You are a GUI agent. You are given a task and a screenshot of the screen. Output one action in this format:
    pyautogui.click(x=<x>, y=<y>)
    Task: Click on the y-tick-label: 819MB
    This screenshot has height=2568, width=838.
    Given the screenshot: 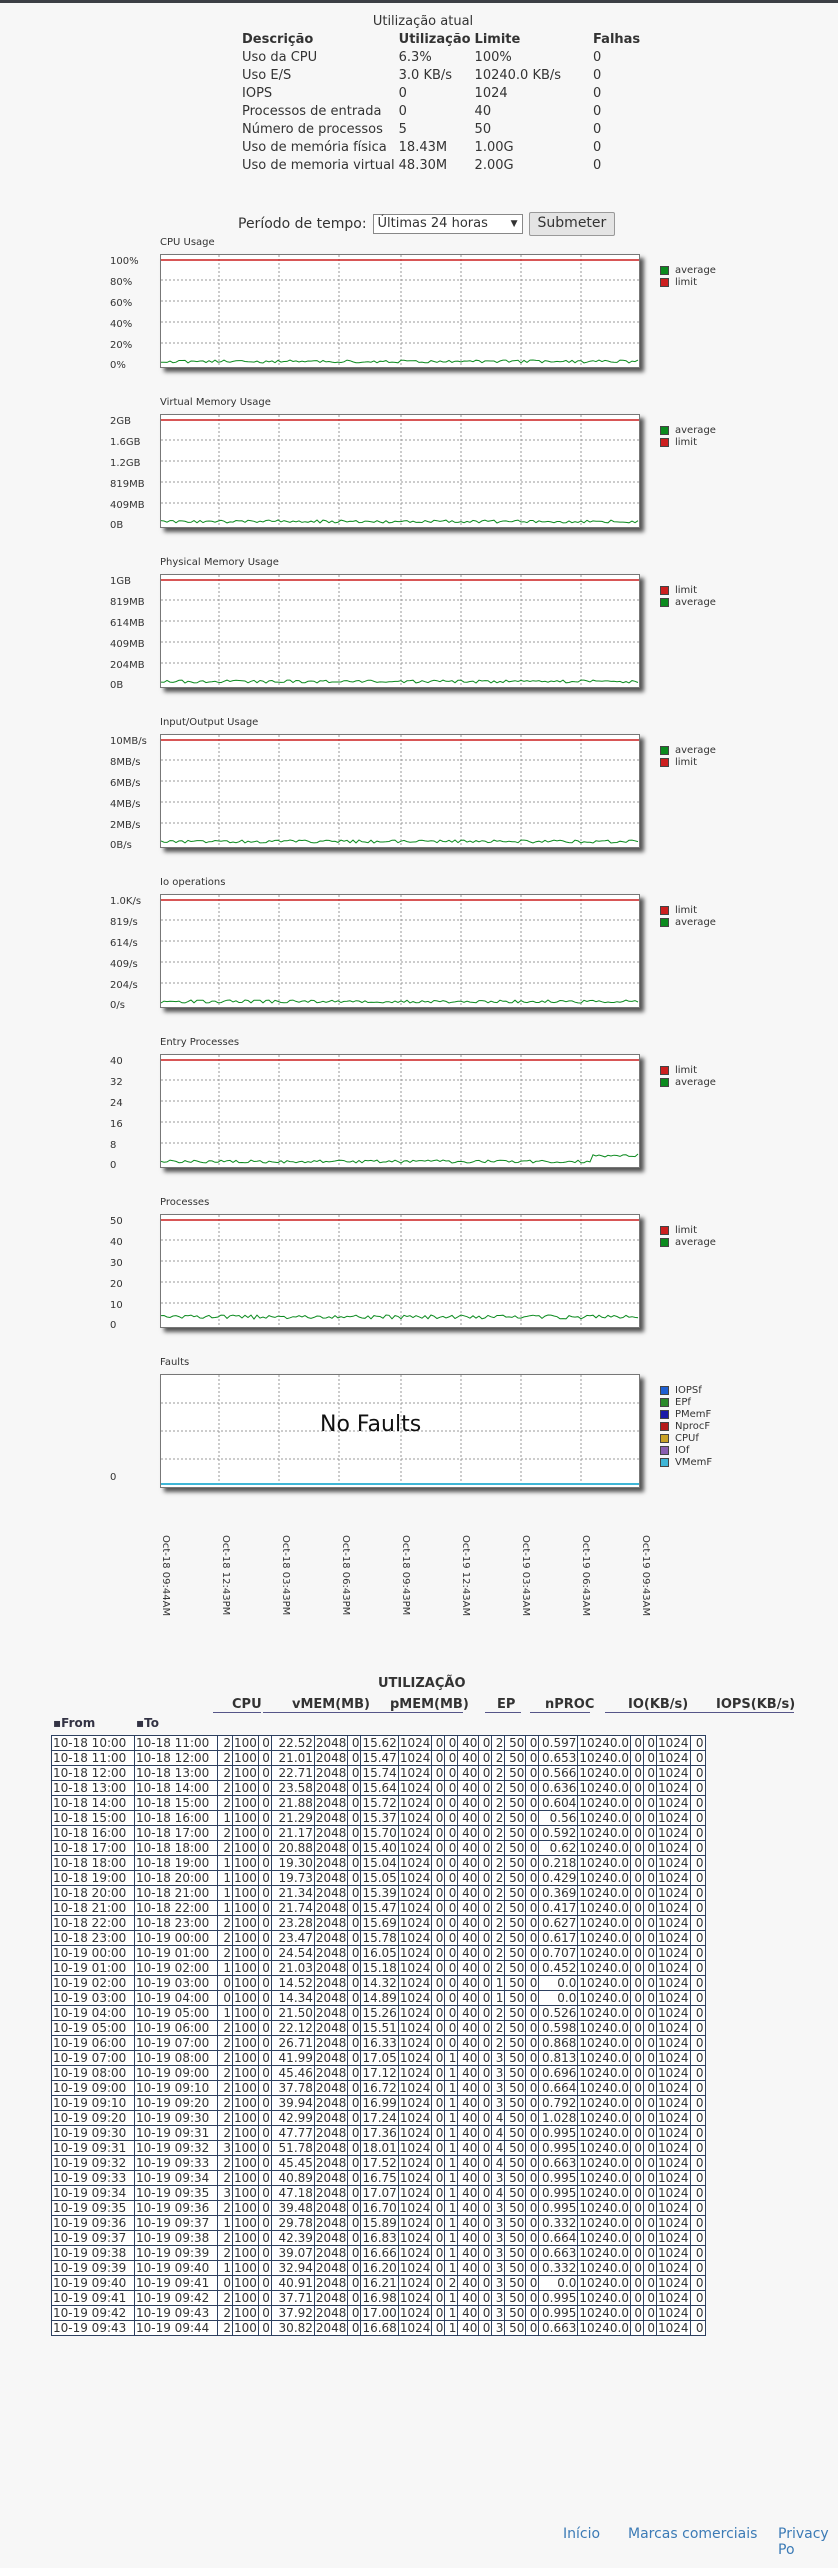 What is the action you would take?
    pyautogui.click(x=138, y=484)
    